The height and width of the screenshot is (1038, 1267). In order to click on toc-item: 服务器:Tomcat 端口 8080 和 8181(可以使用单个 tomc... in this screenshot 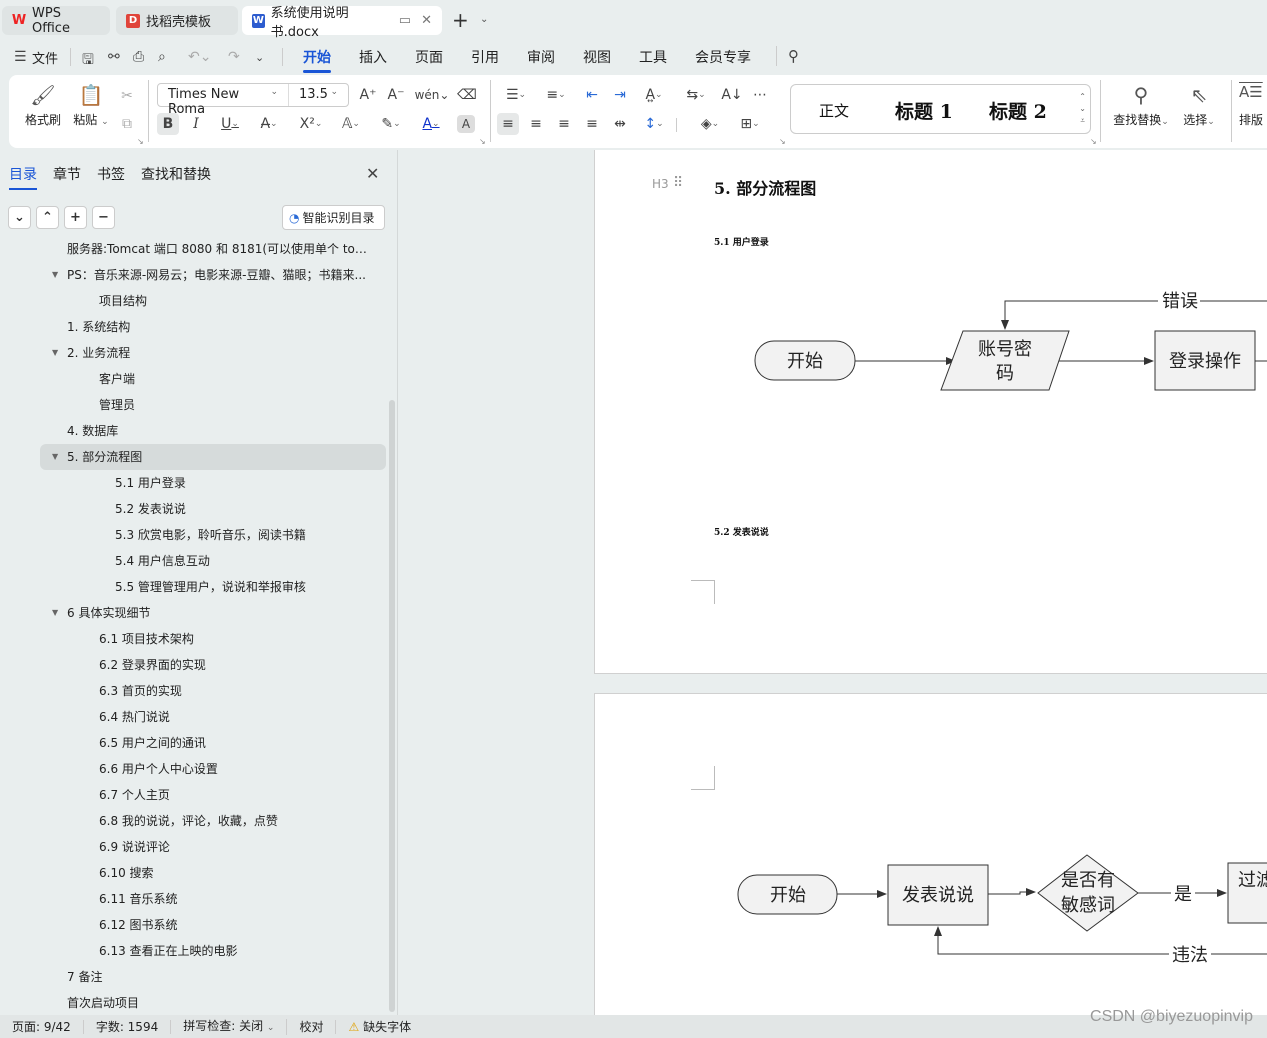, I will do `click(213, 249)`.